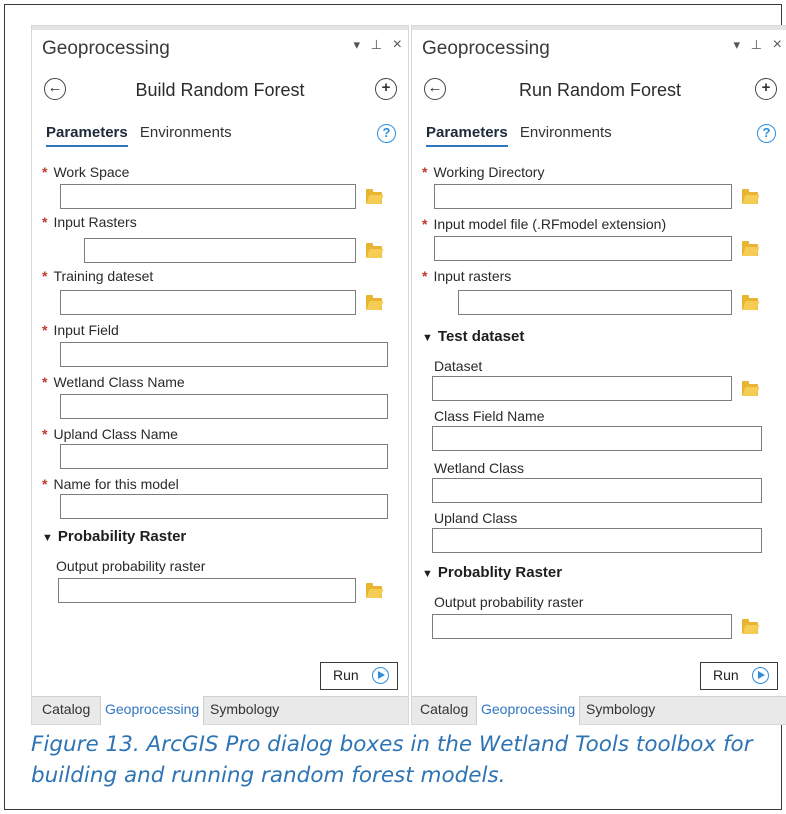  Describe the element at coordinates (479, 468) in the screenshot. I see `param-label-wetland-class: Wetland Class` at that location.